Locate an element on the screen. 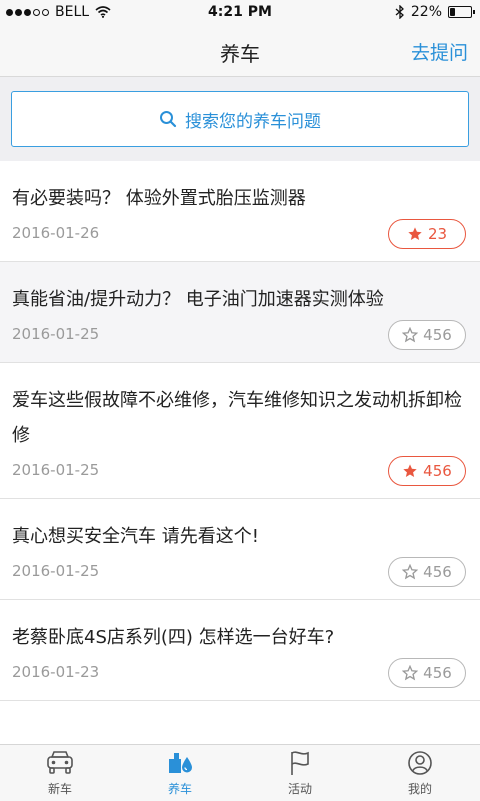  tab-label: 新车 is located at coordinates (59, 789).